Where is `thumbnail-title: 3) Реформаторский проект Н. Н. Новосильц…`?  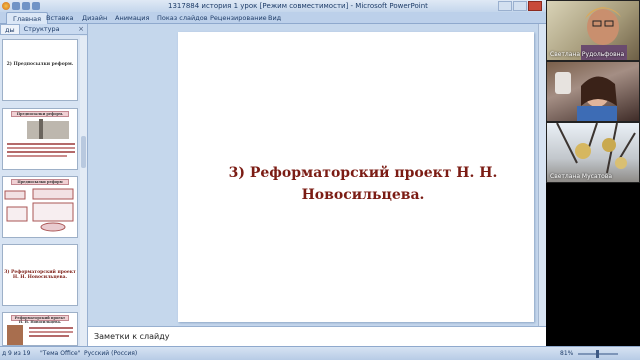
thumbnail-title: 3) Реформаторский проект Н. Н. Новосильц… is located at coordinates (40, 275).